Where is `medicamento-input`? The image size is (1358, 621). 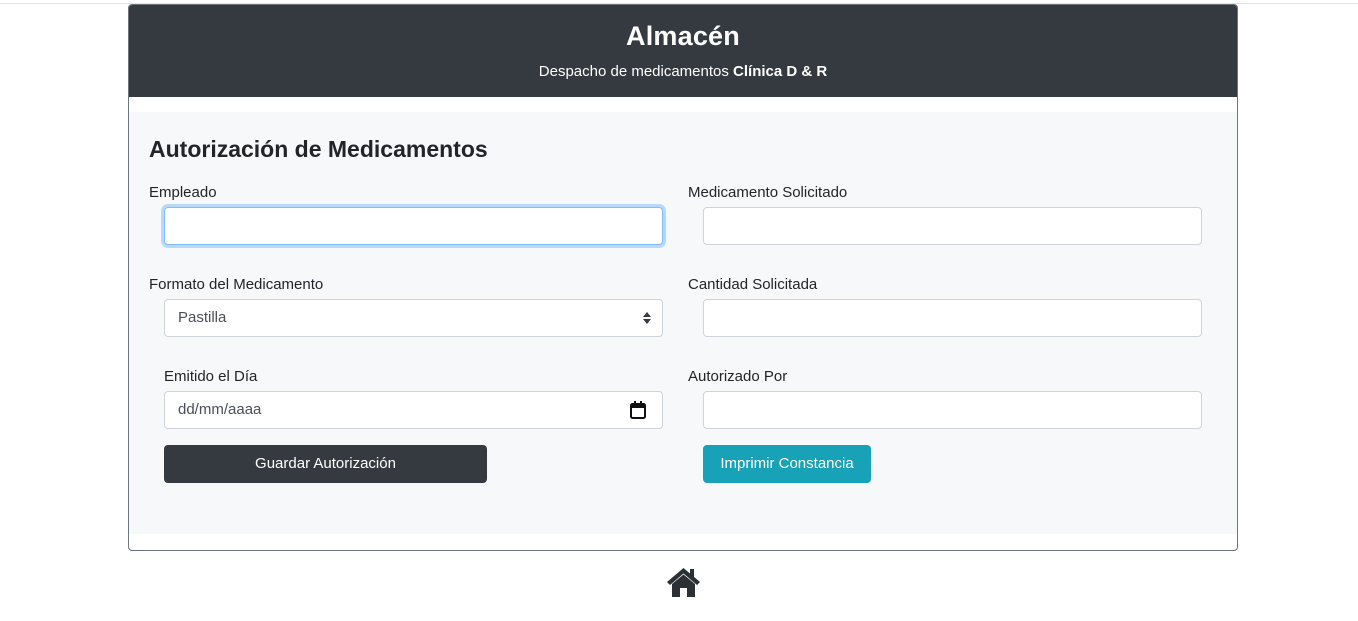 medicamento-input is located at coordinates (952, 226).